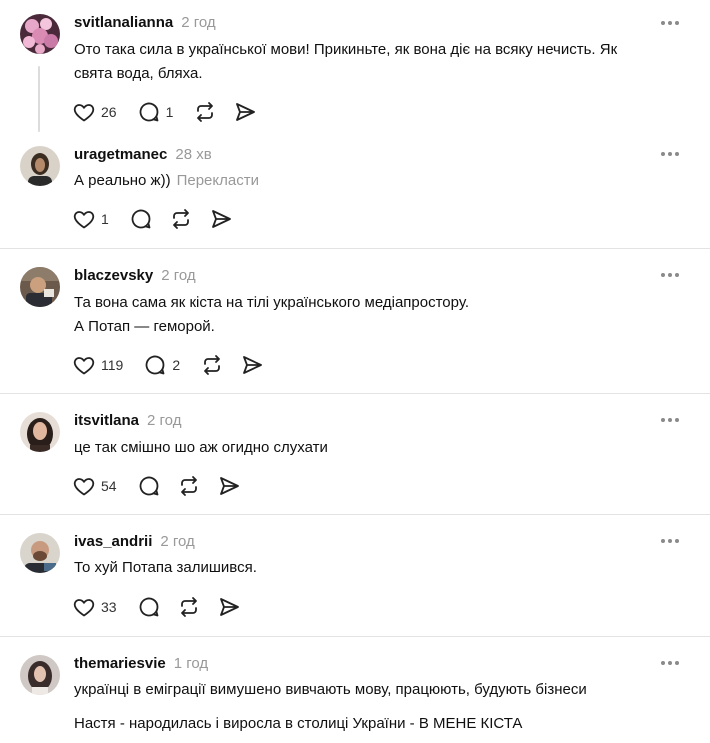  What do you see at coordinates (105, 219) in the screenshot?
I see `like-count: 1` at bounding box center [105, 219].